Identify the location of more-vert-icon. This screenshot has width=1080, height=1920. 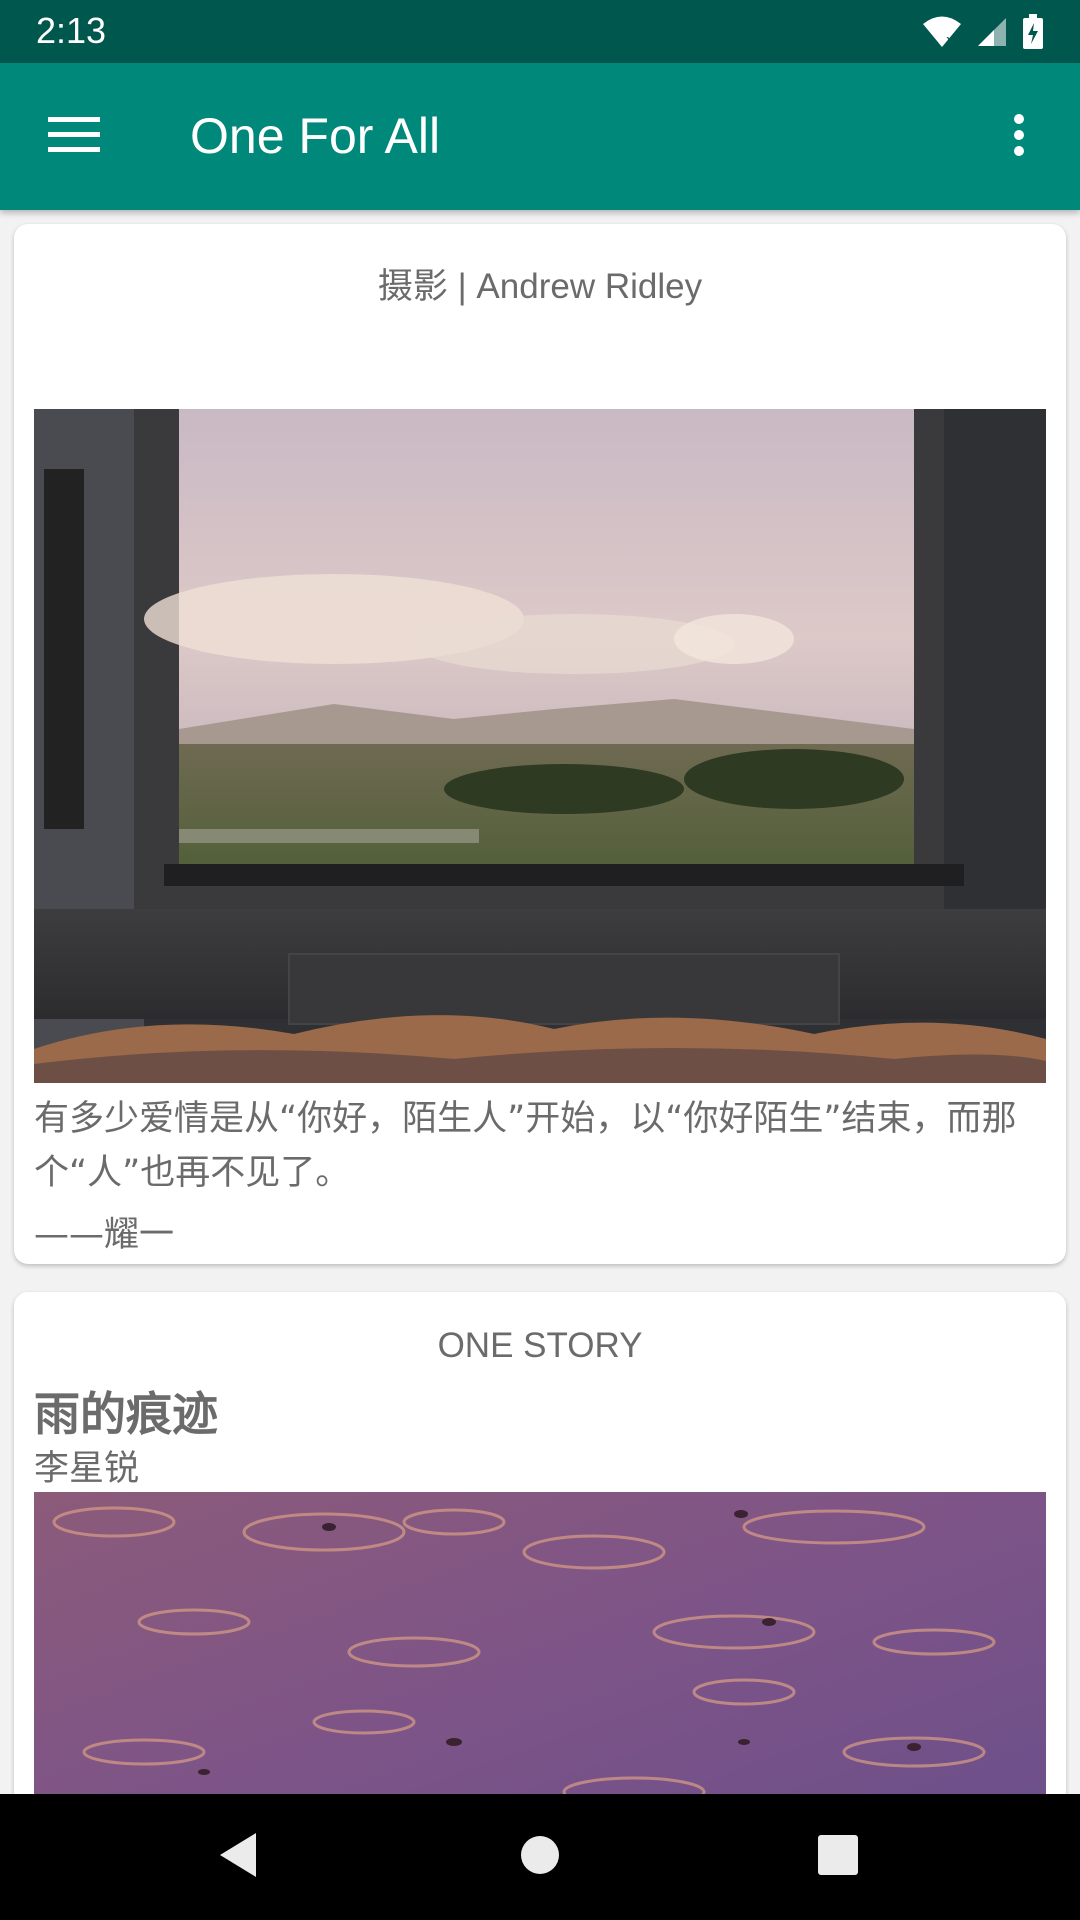
(1019, 137).